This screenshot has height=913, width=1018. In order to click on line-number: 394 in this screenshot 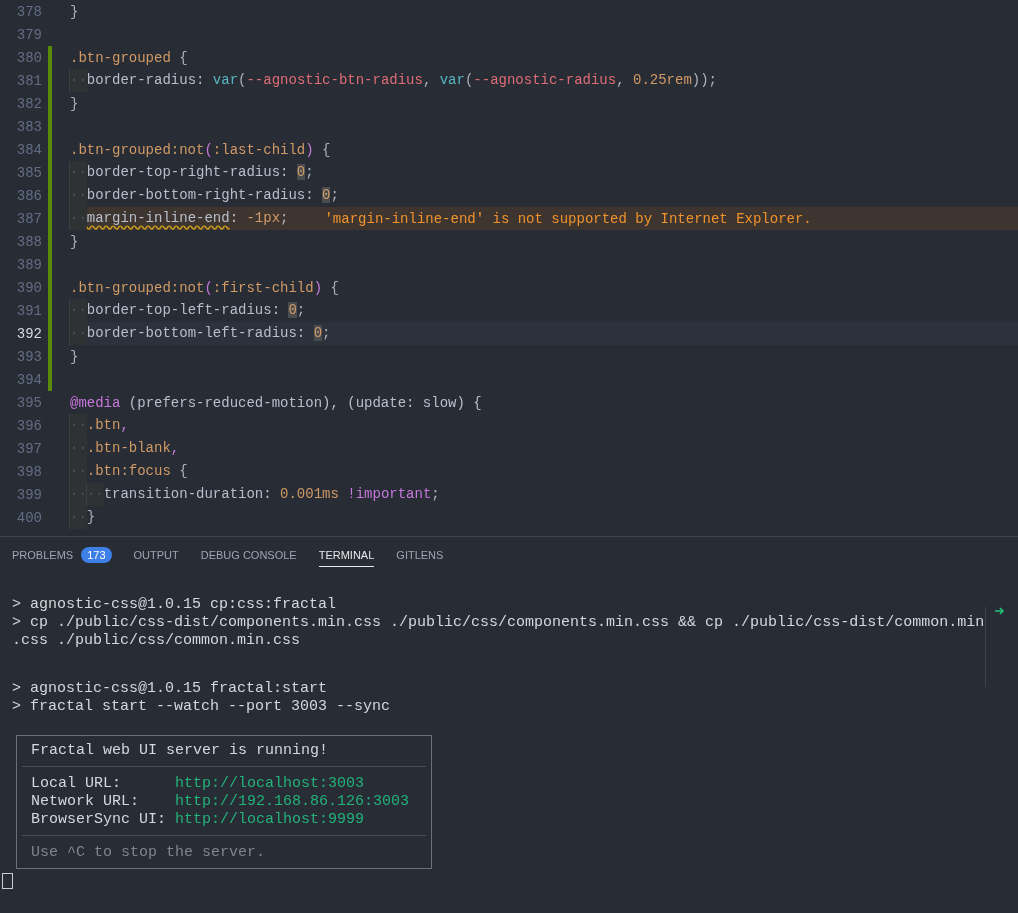, I will do `click(29, 379)`.